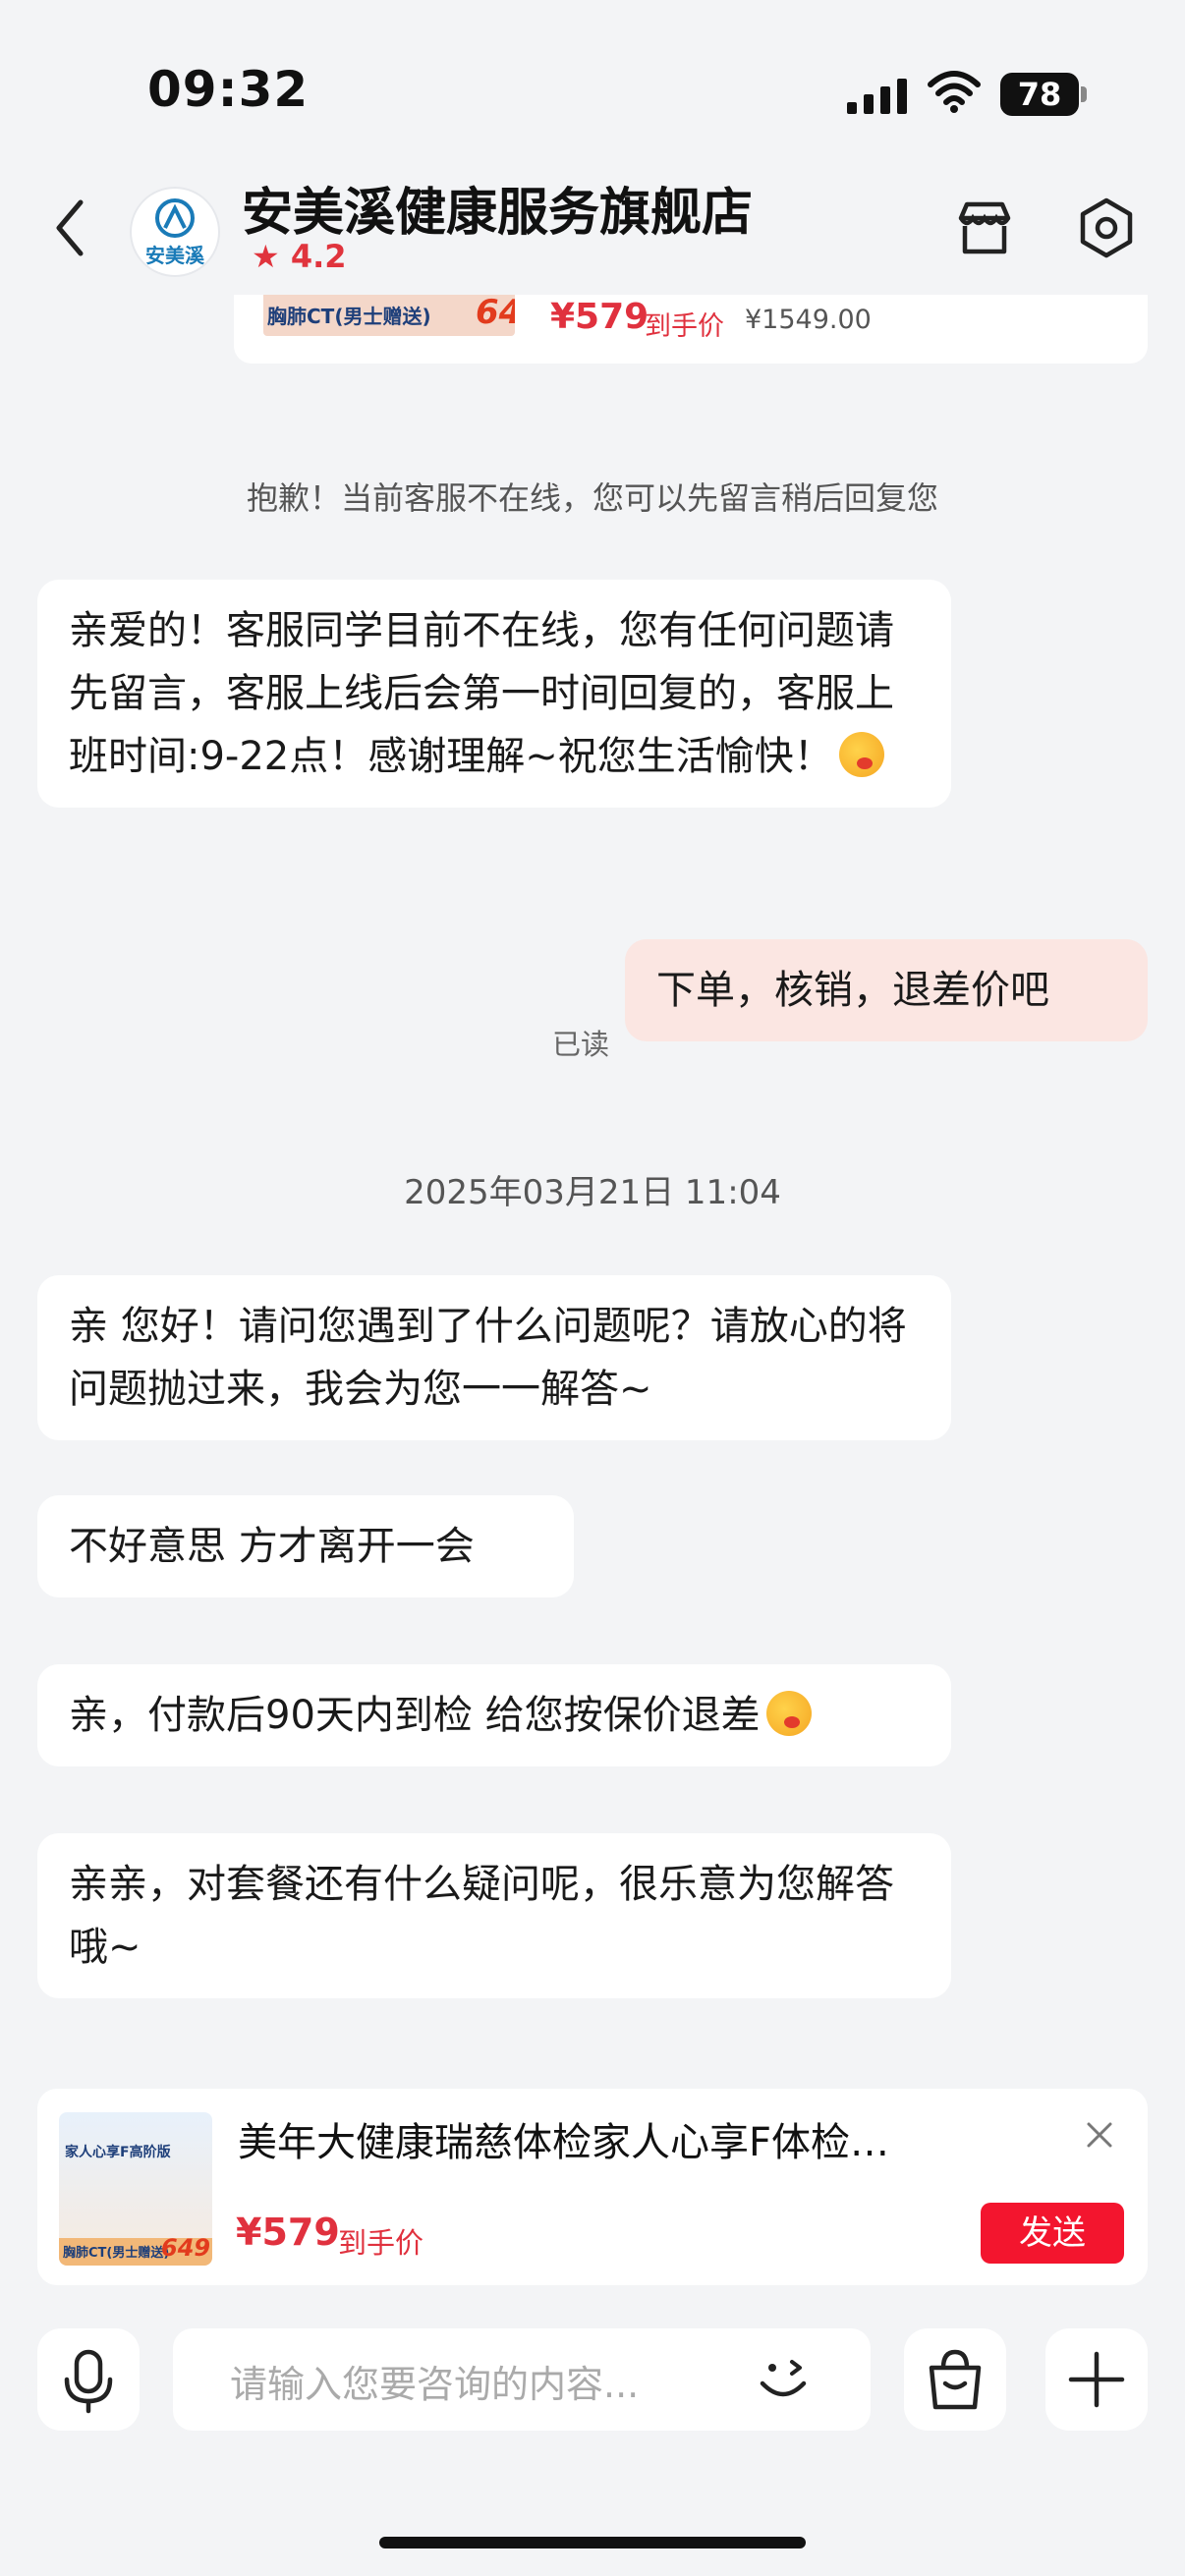 This screenshot has height=2576, width=1185. I want to click on status-time: 09:32, so click(229, 89).